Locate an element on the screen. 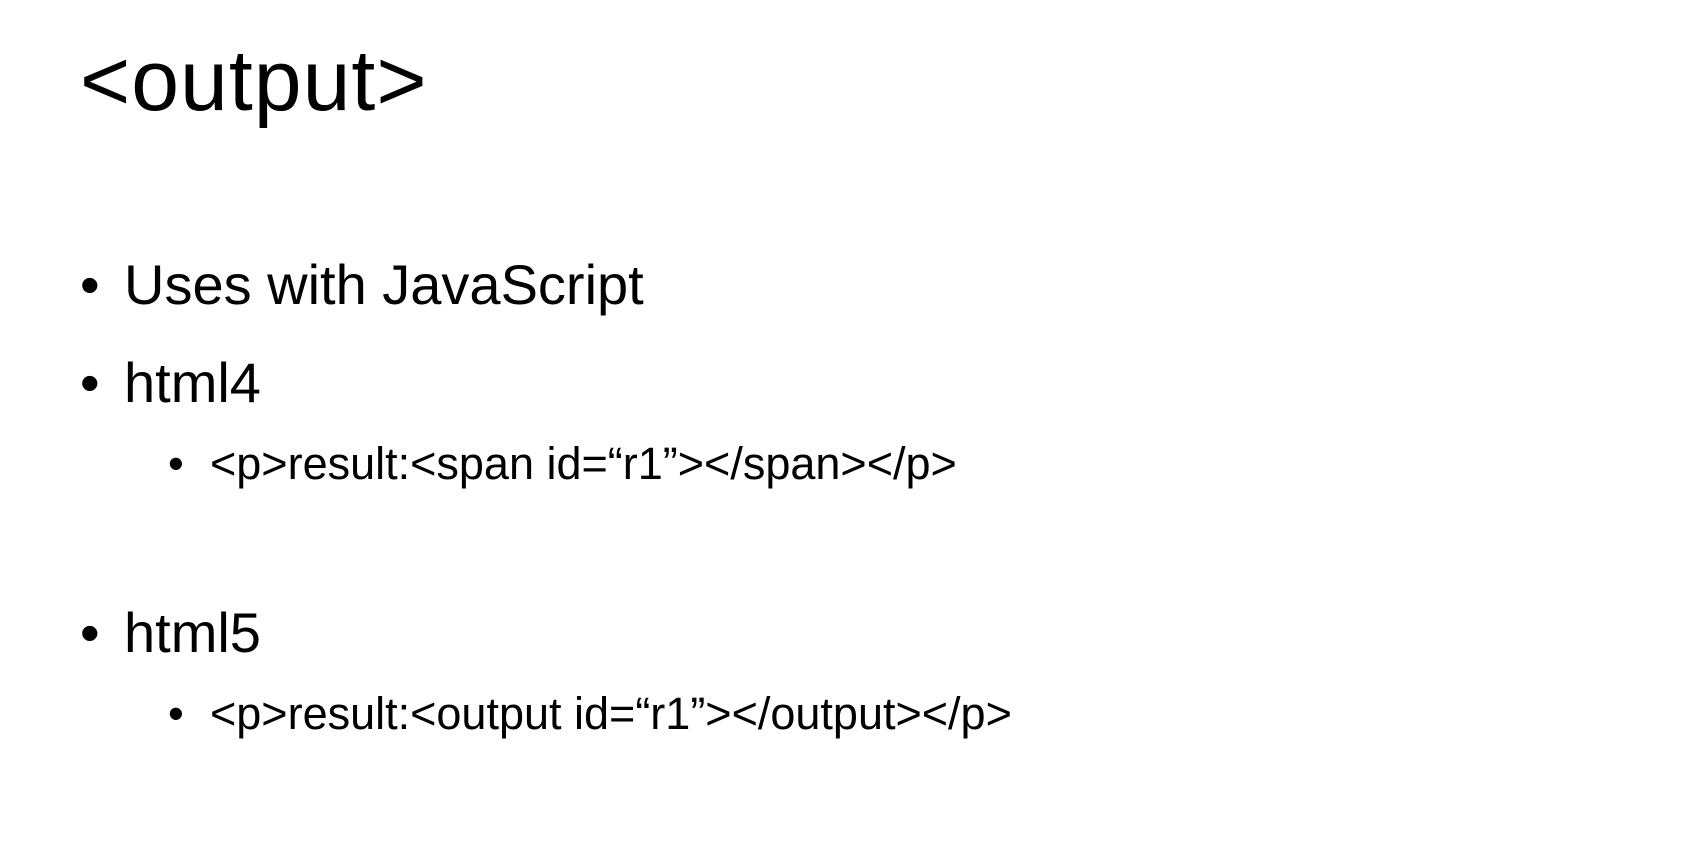  bullet-text: html5 is located at coordinates (192, 632).